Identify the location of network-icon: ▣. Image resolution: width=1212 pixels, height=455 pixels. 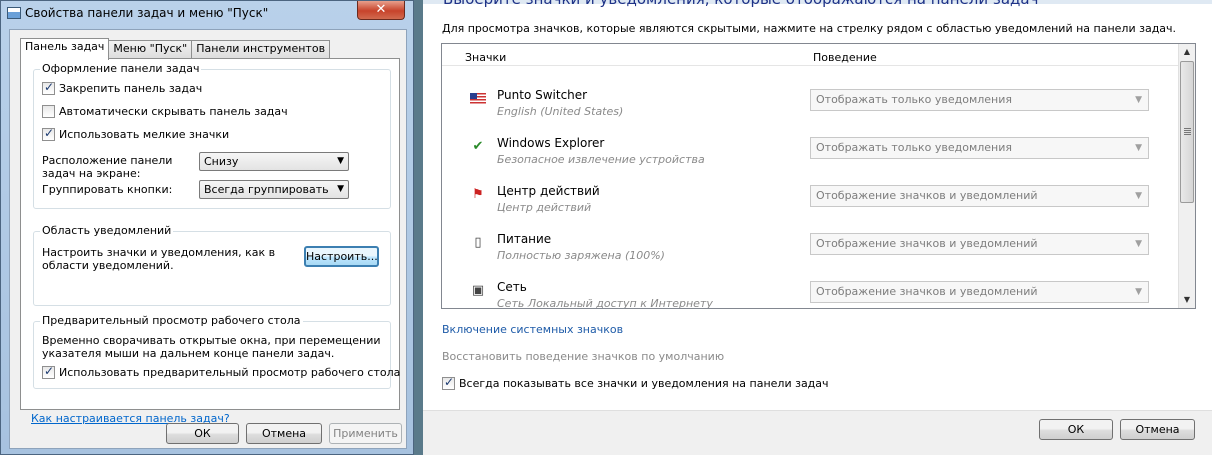
(478, 290).